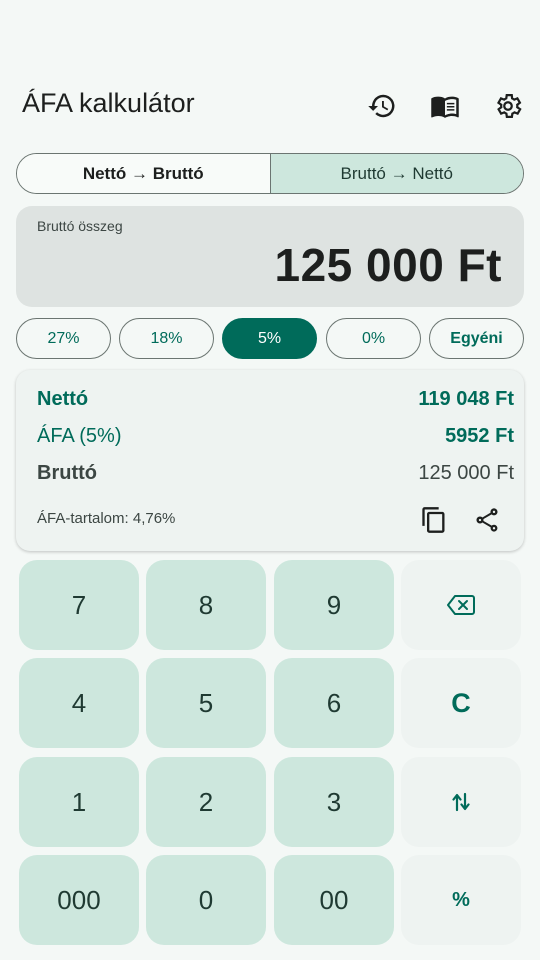 The image size is (540, 960). Describe the element at coordinates (106, 518) in the screenshot. I see `vat-content-text: ÁFA-tartalom: 4,76%` at that location.